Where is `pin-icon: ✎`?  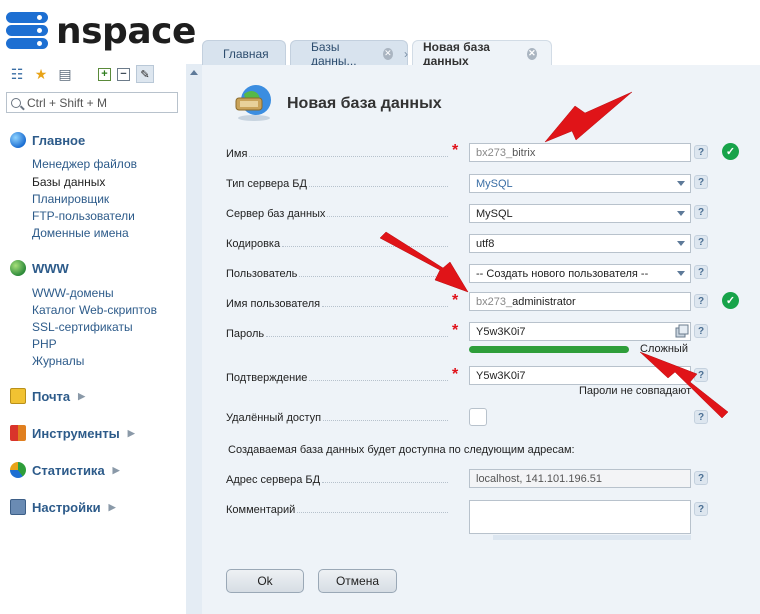
pin-icon: ✎ is located at coordinates (145, 74).